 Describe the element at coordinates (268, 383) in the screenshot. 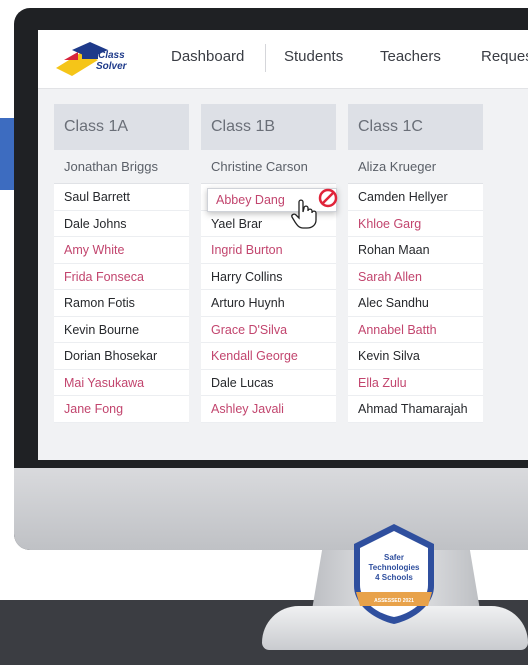

I see `student-row: Dale Lucas` at that location.